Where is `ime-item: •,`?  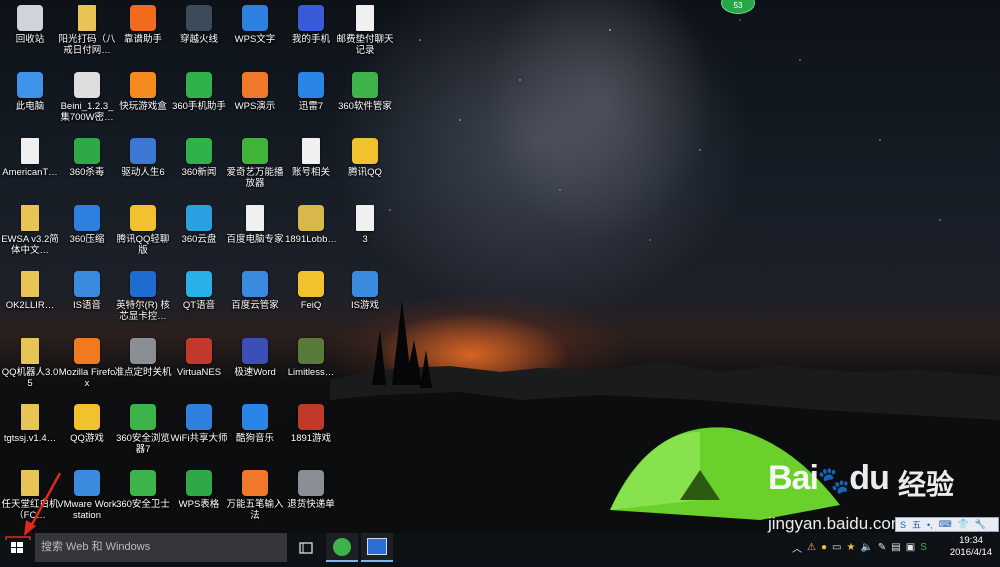
ime-item: •, is located at coordinates (930, 525).